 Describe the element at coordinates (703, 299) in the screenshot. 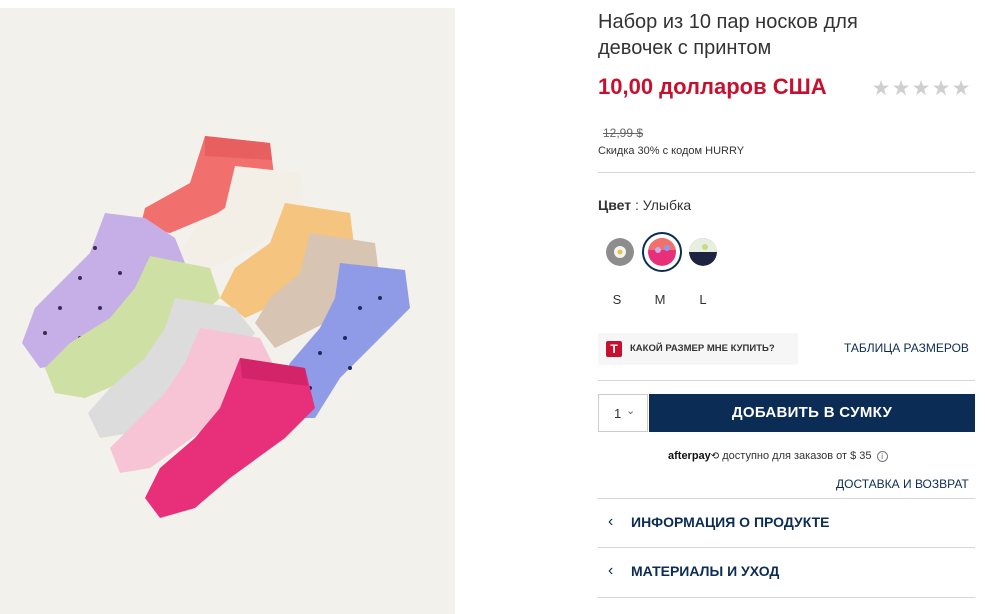

I see `size-l: L` at that location.